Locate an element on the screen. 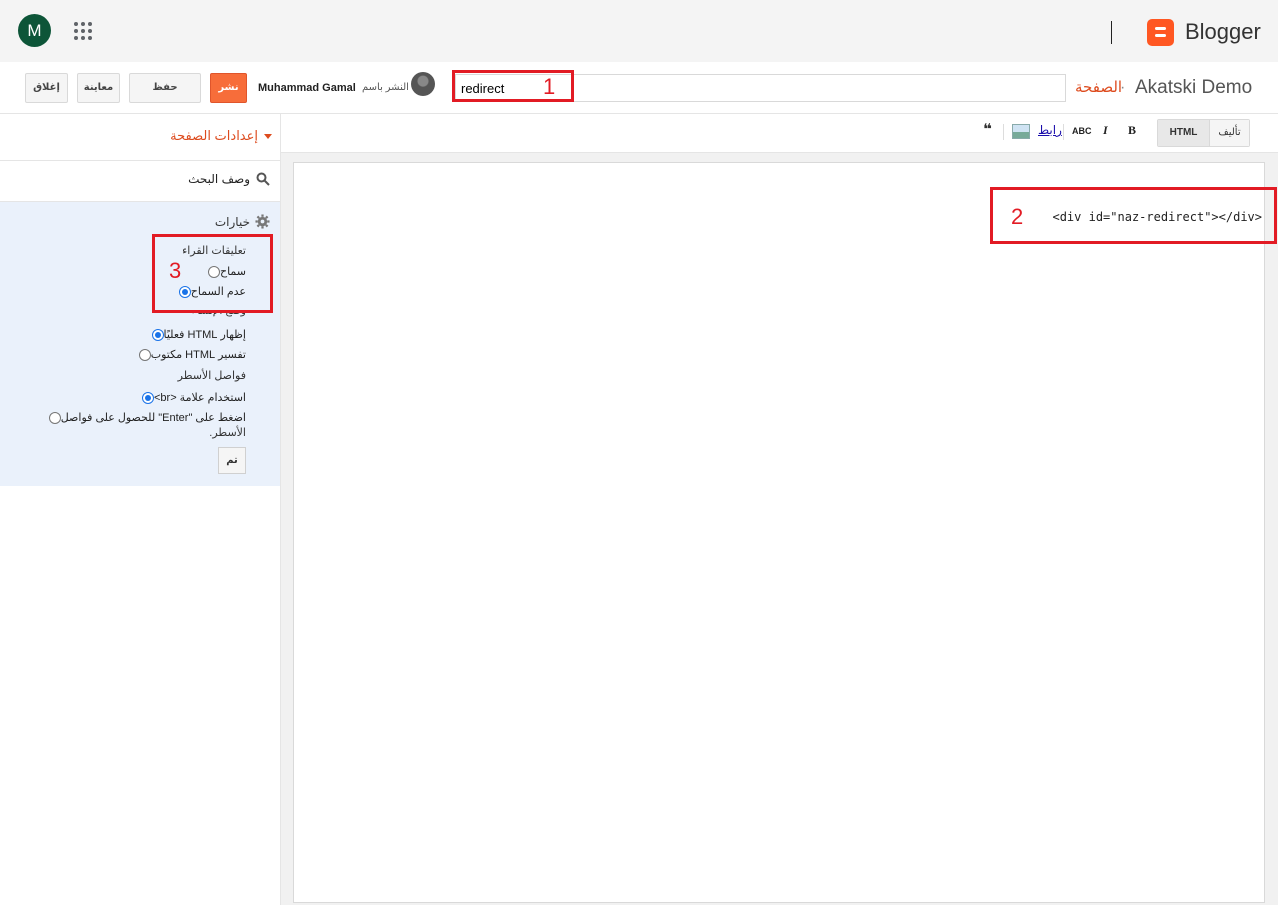  disallow-comments-radio: عدم السماح is located at coordinates (211, 291).